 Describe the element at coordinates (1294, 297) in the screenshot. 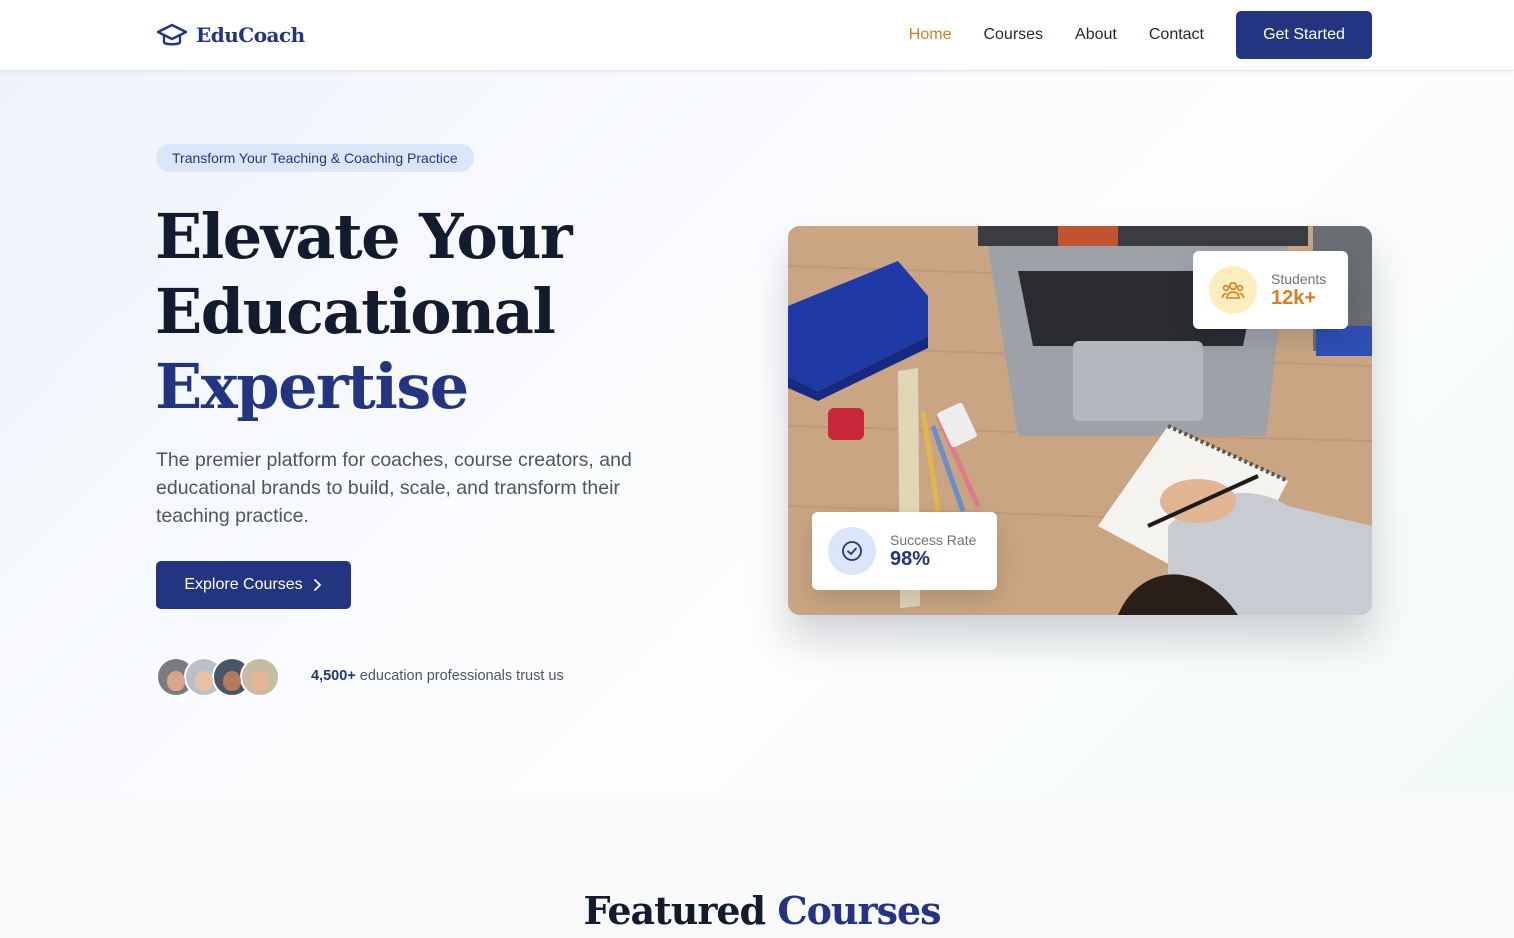

I see `students-value: 12k+` at that location.